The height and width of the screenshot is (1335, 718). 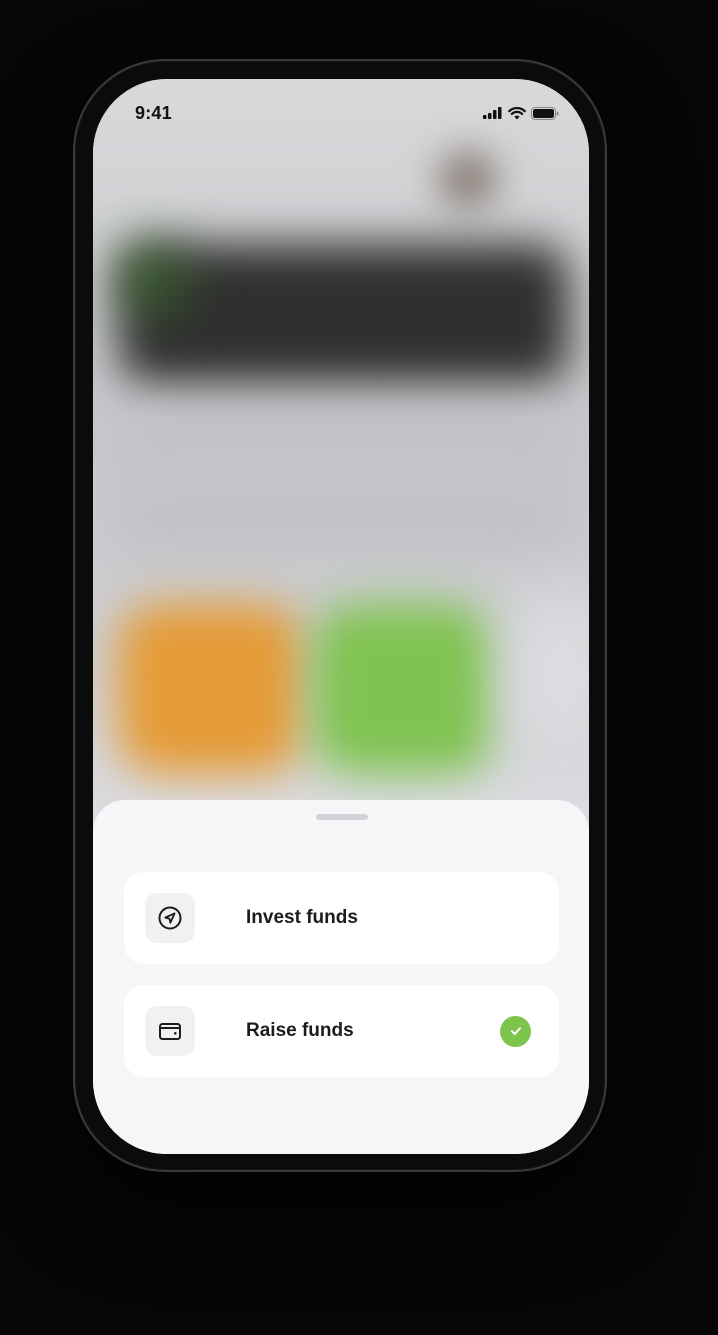 I want to click on status-bar: 9:41, so click(x=341, y=109).